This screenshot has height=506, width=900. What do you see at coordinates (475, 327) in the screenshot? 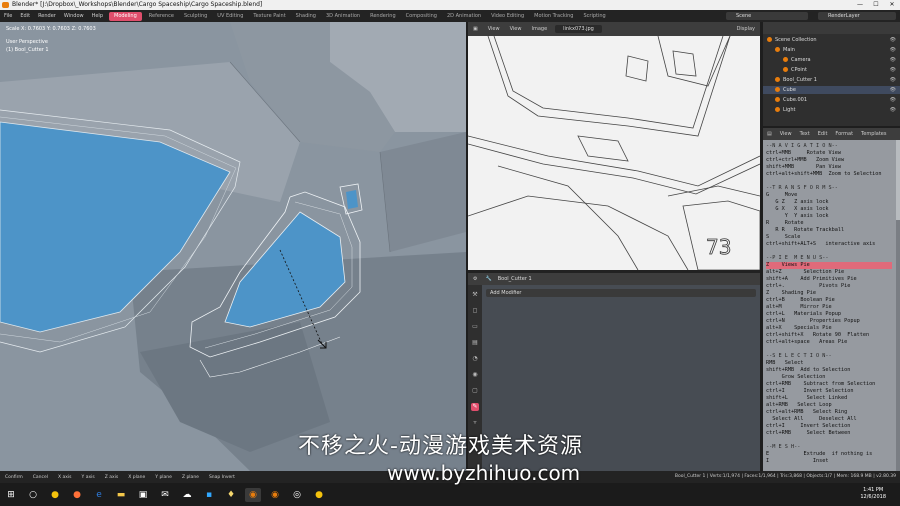
I see `output-tab-icon: ▭` at bounding box center [475, 327].